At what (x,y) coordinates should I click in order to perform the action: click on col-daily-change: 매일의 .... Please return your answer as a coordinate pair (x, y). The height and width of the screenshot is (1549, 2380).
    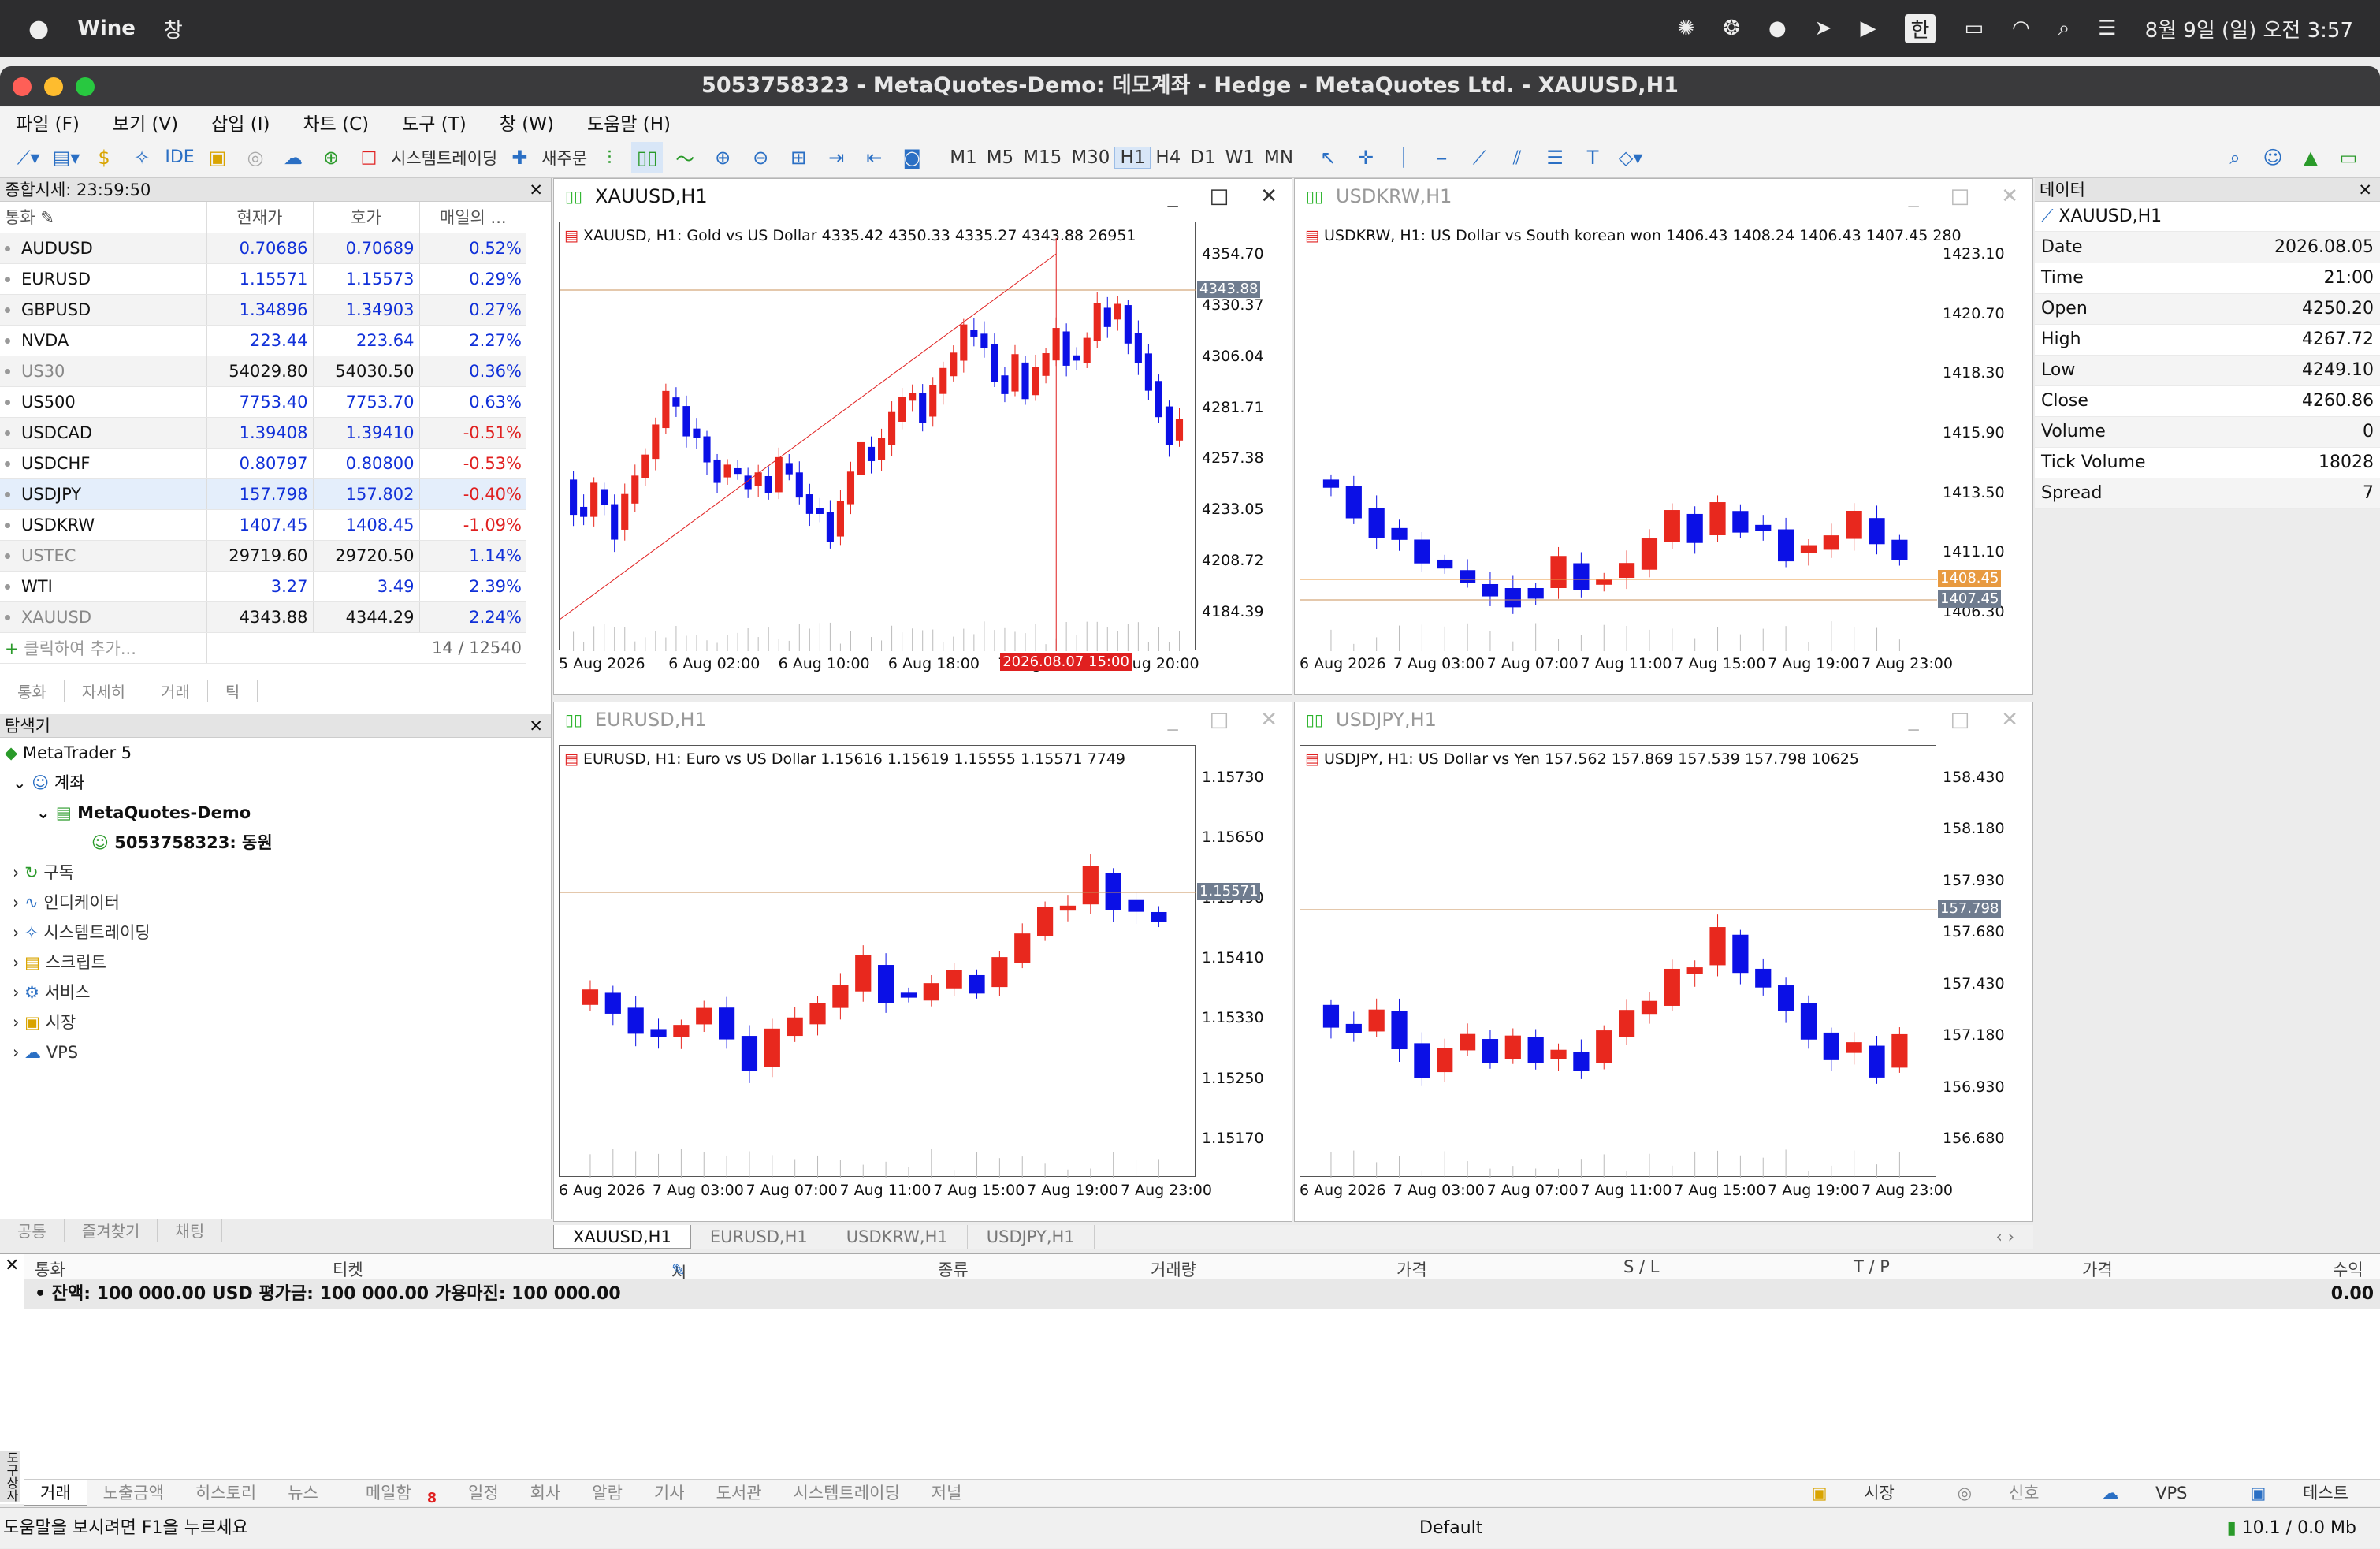
    Looking at the image, I should click on (472, 217).